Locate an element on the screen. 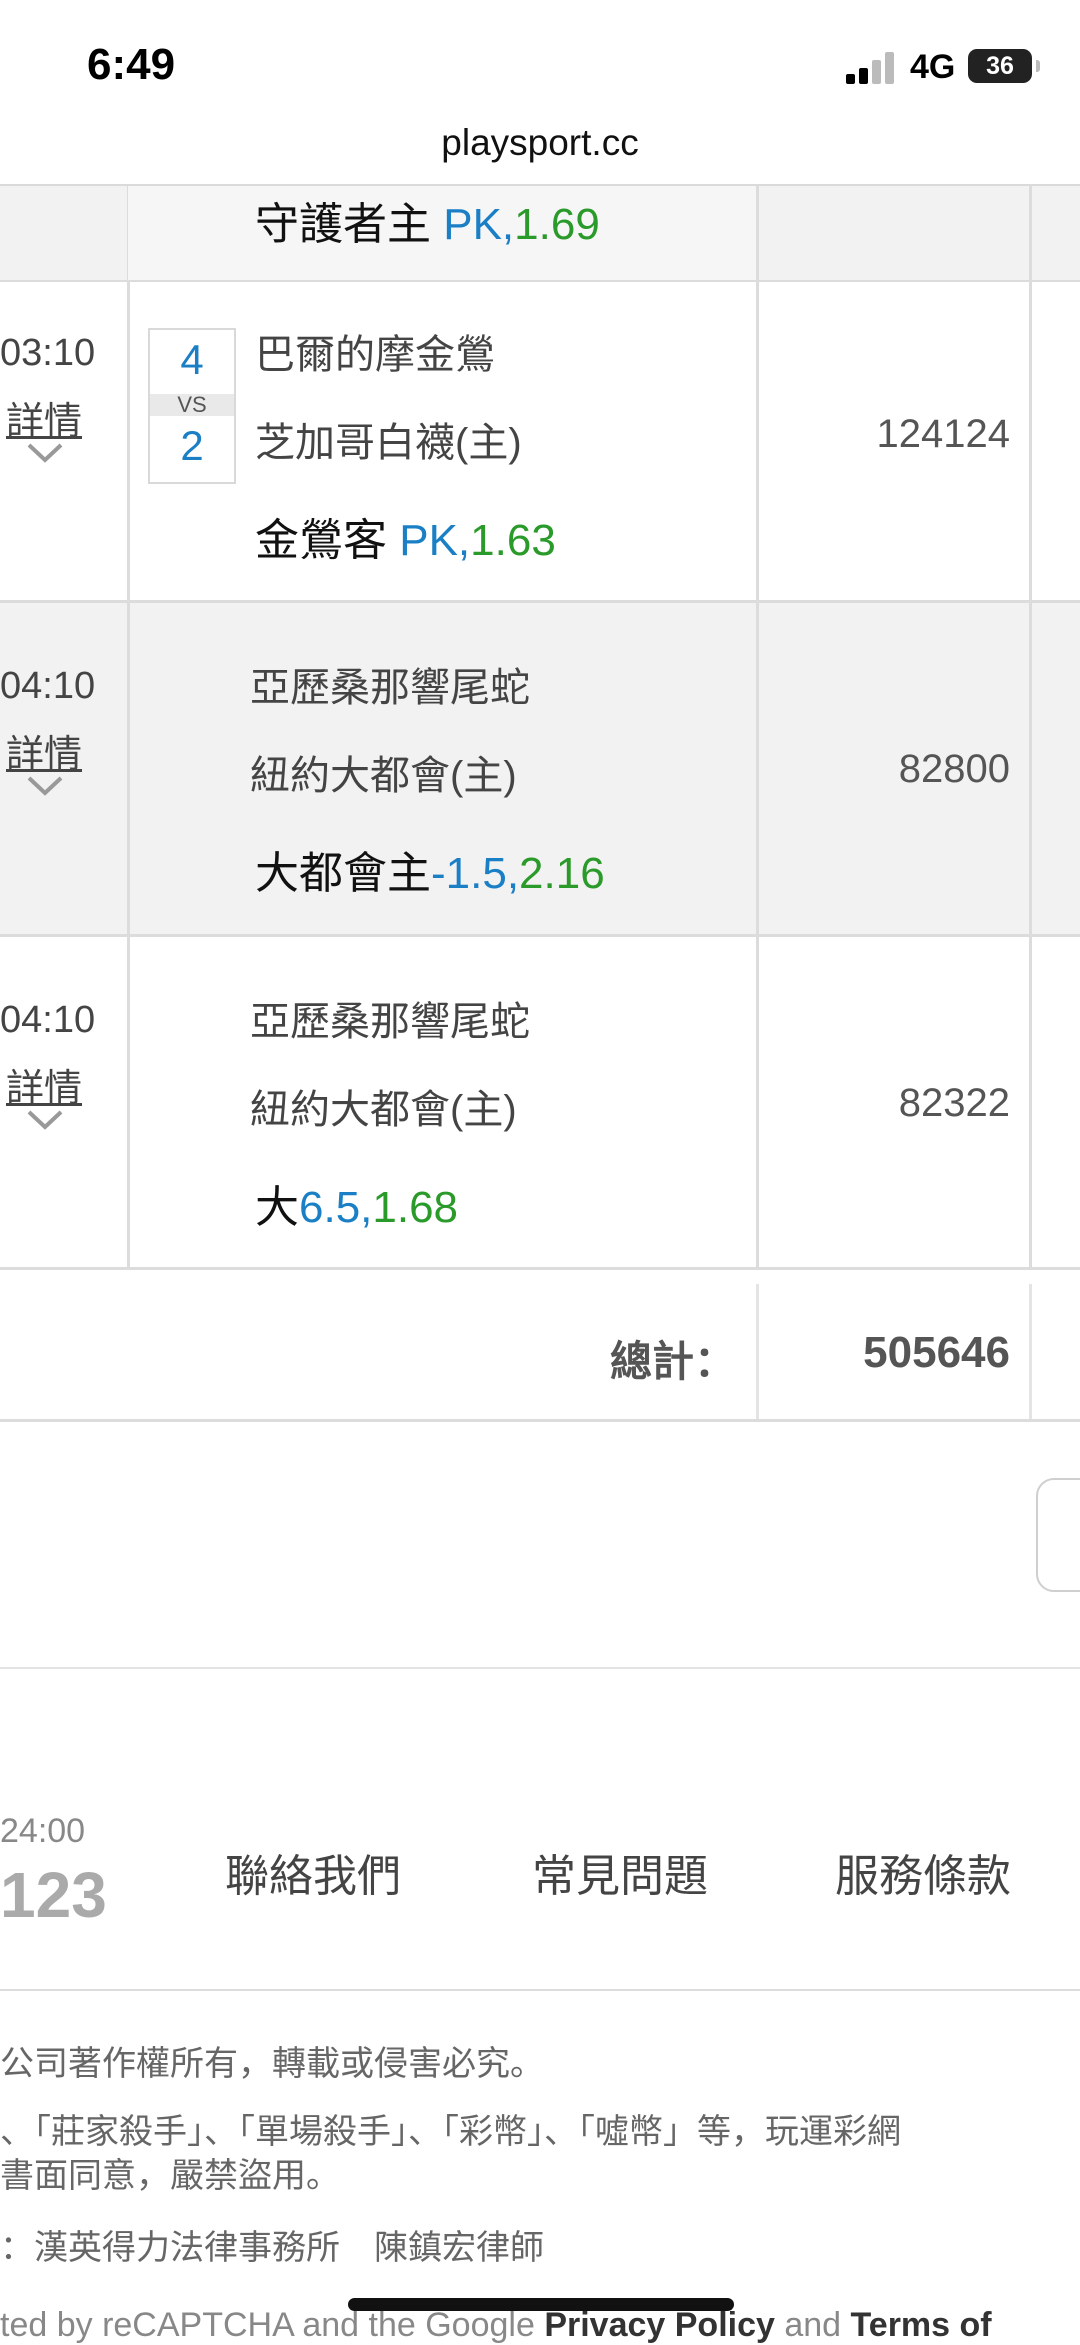 The height and width of the screenshot is (2345, 1080). copyright-text: 公司著作權所有，轉載或侵害必究。 is located at coordinates (272, 2064).